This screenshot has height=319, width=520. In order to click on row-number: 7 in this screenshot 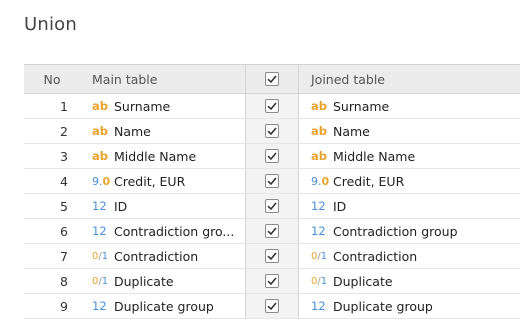, I will do `click(64, 256)`.